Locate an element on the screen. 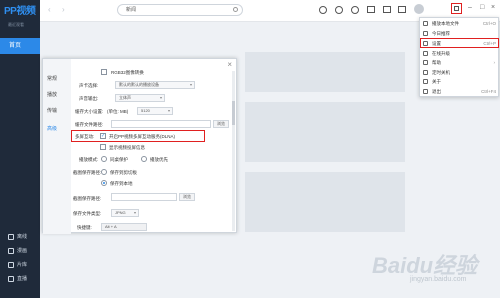 The height and width of the screenshot is (298, 500). scrollbar-thumb is located at coordinates (233, 113).